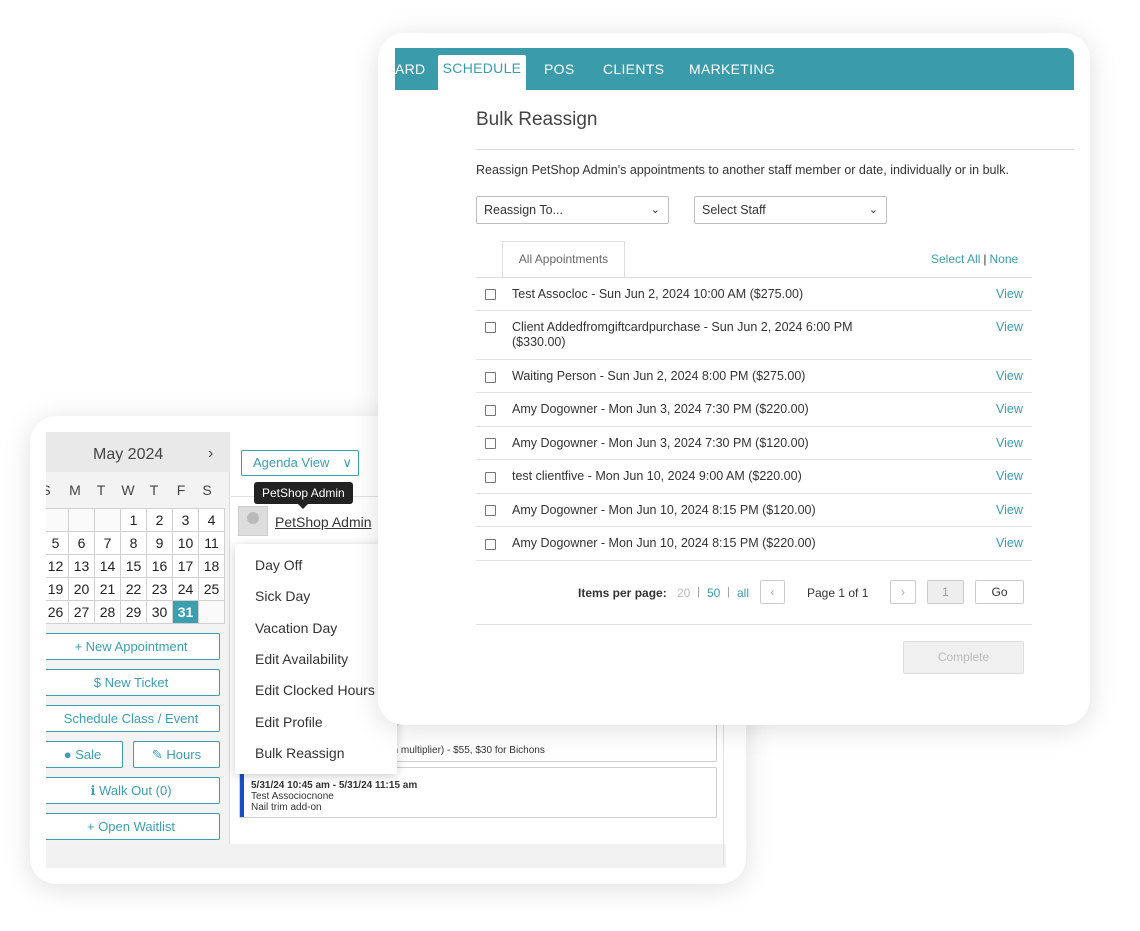 Image resolution: width=1140 pixels, height=931 pixels. Describe the element at coordinates (159, 612) in the screenshot. I see `calendar-day: 30` at that location.